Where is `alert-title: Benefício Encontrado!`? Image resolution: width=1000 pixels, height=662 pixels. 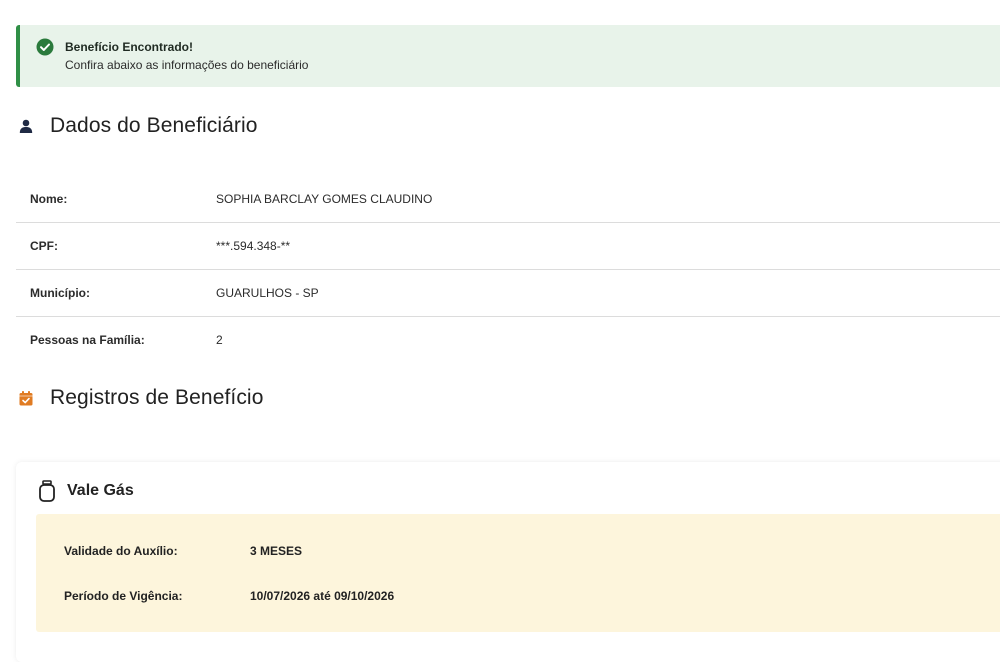
alert-title: Benefício Encontrado! is located at coordinates (129, 47).